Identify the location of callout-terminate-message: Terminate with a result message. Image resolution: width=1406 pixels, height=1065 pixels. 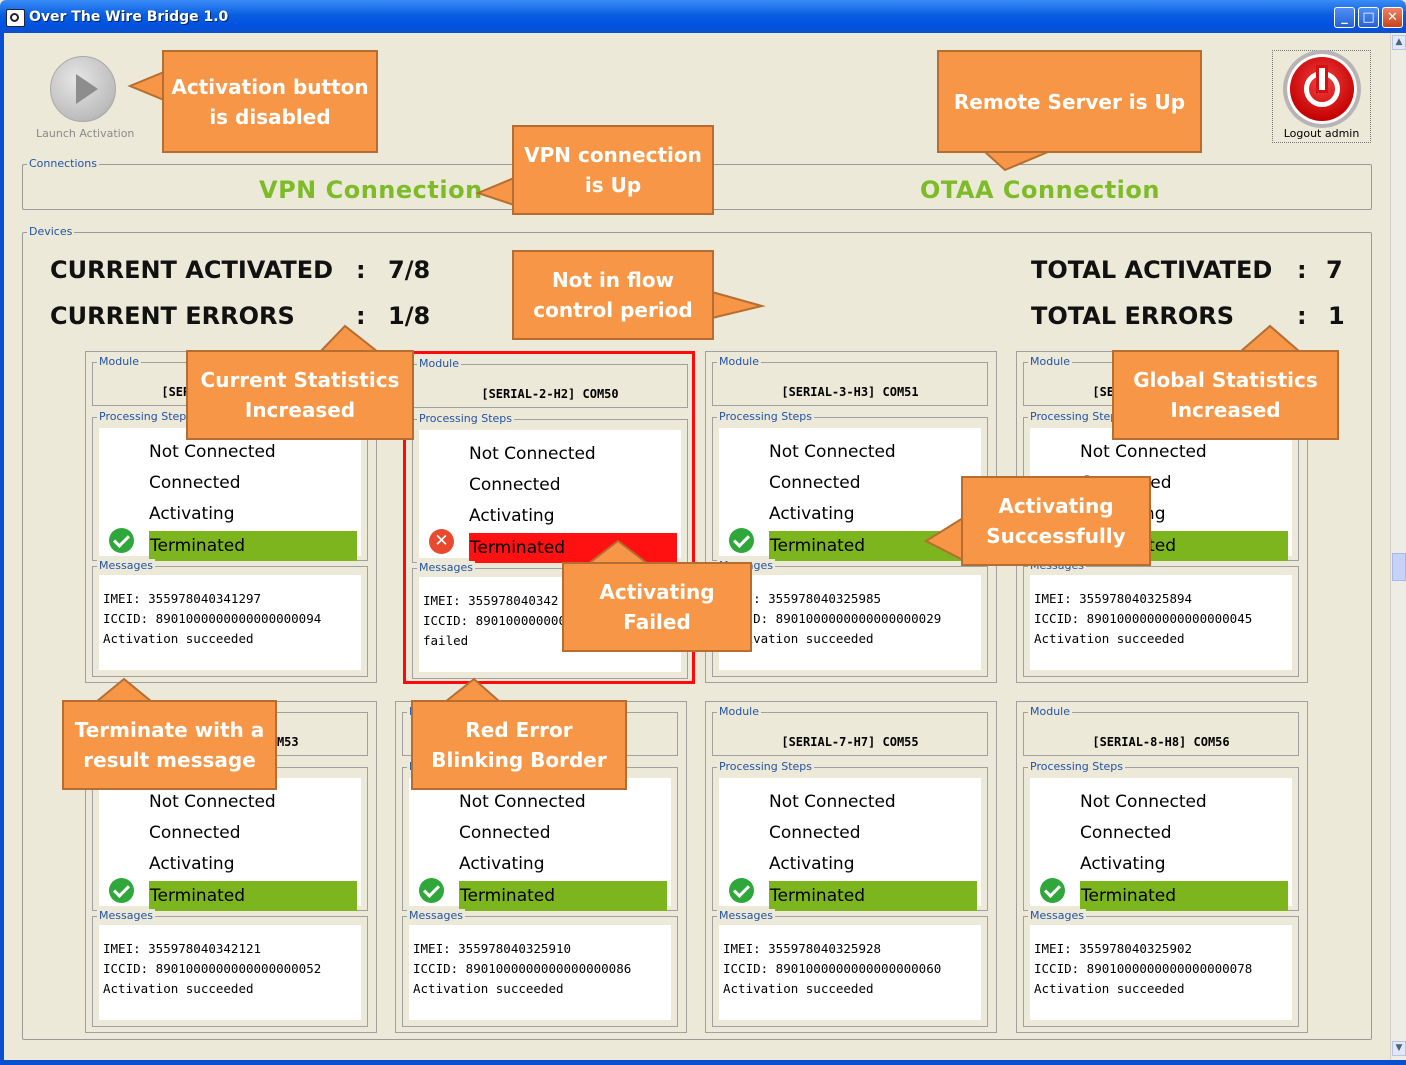
(169, 745).